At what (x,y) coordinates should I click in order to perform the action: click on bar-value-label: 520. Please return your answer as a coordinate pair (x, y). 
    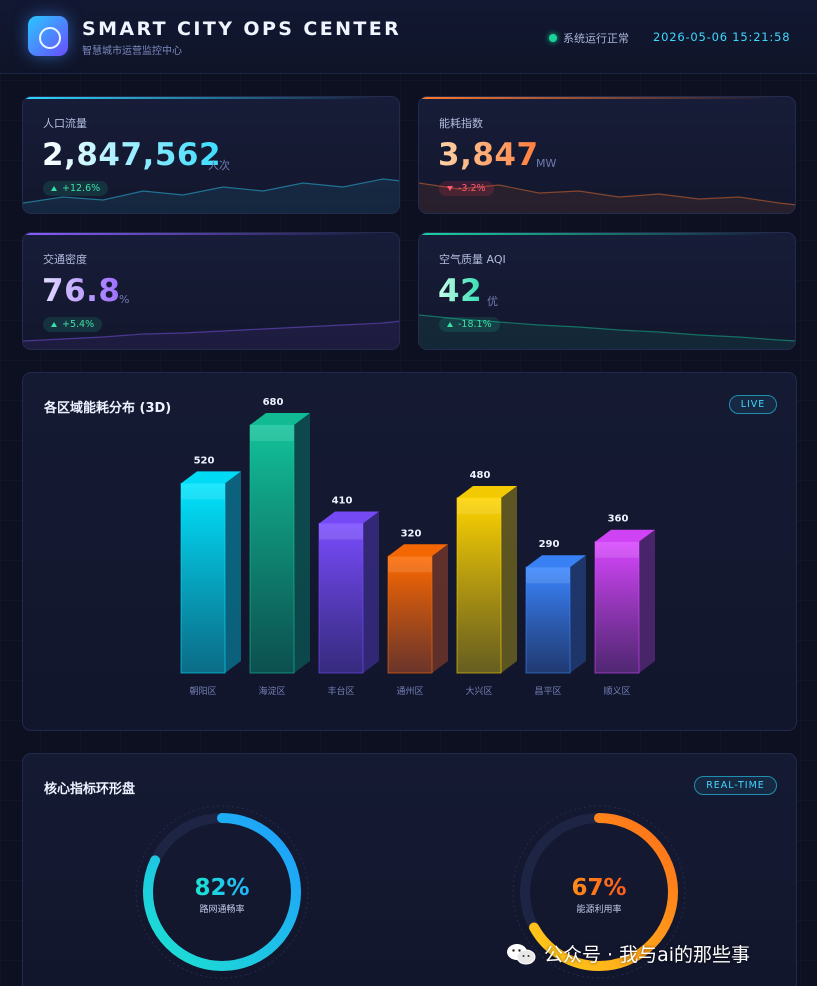
    Looking at the image, I should click on (204, 460).